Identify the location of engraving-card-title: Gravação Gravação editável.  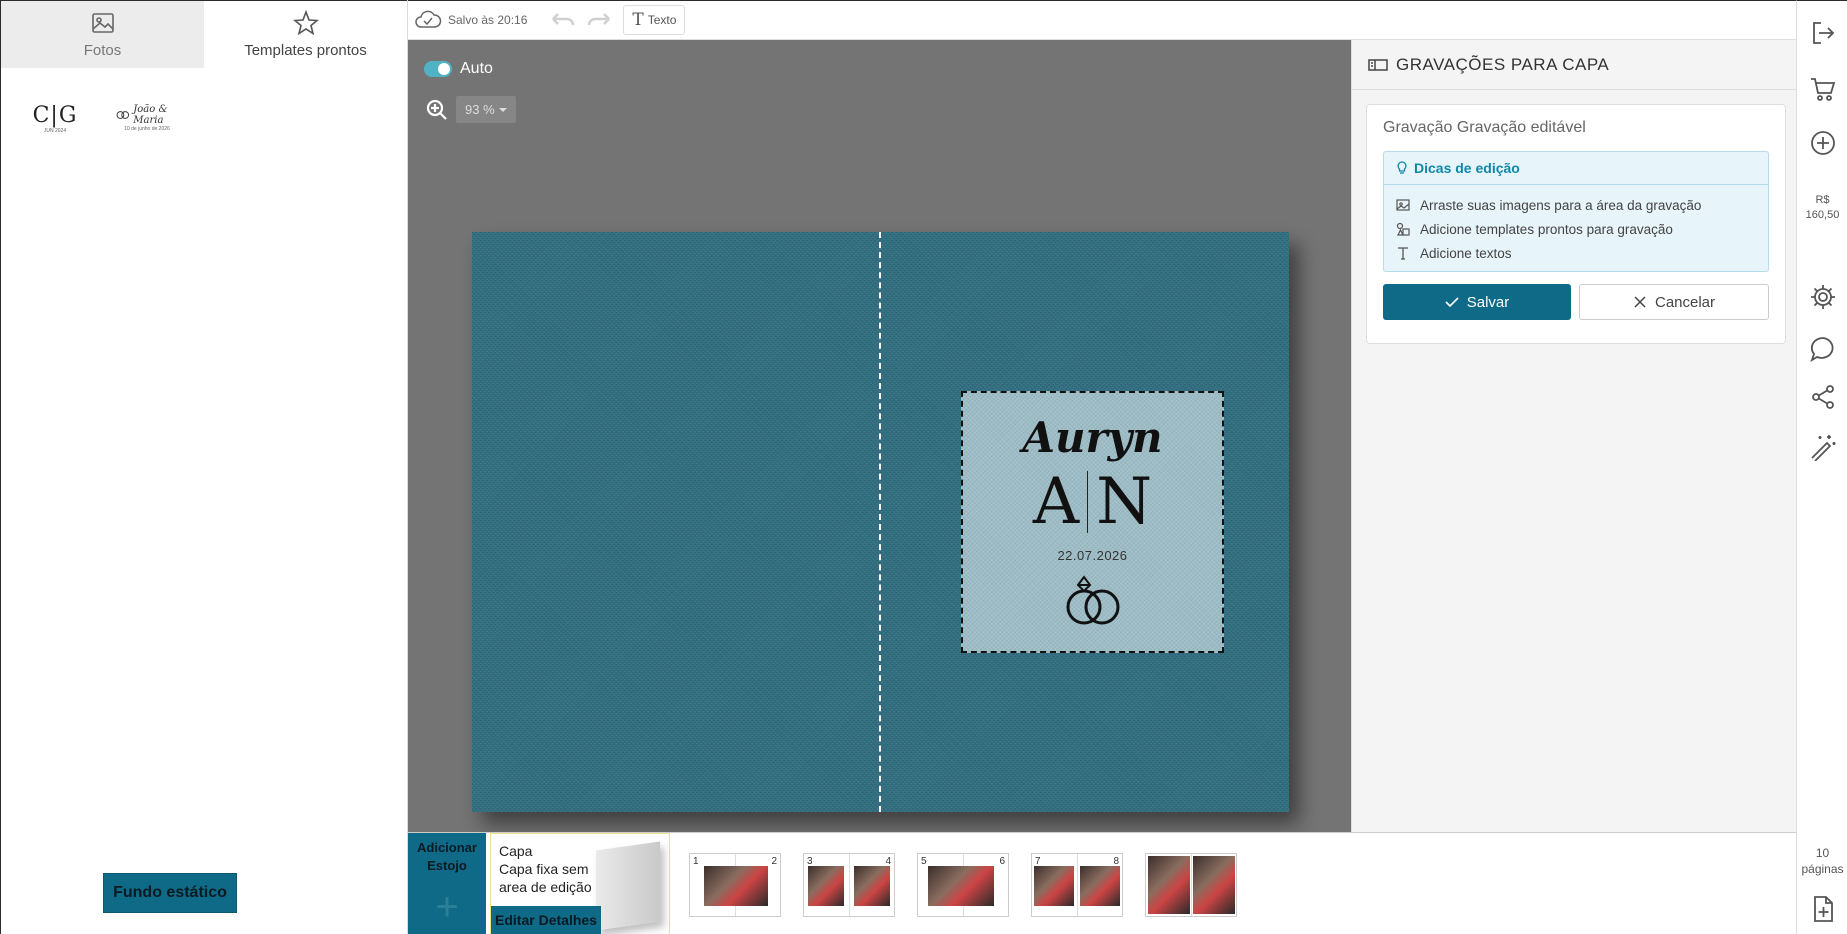
(1484, 127).